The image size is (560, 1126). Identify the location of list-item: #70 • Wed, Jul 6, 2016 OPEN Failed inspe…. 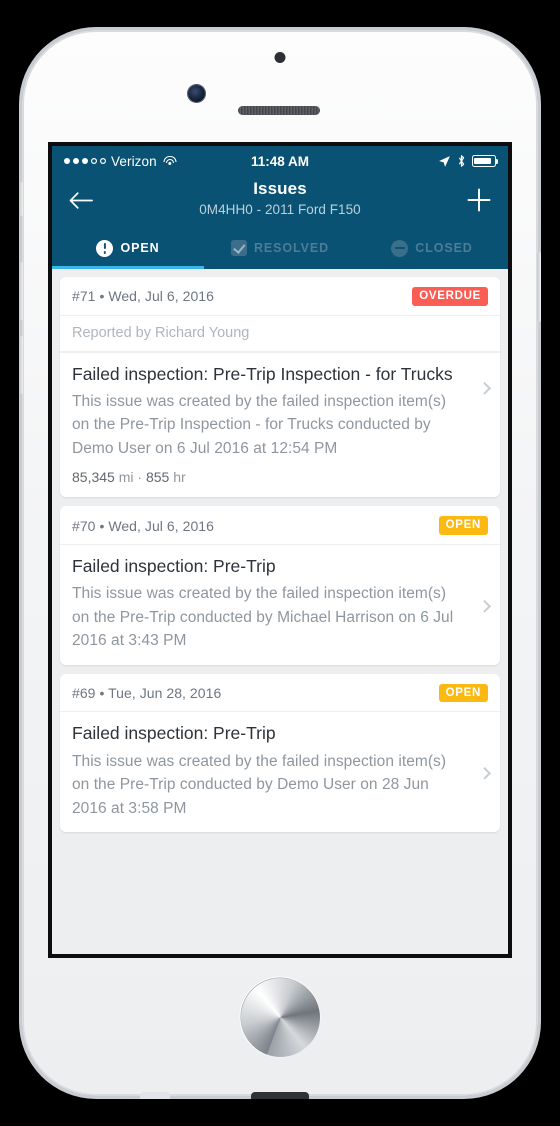
(280, 585).